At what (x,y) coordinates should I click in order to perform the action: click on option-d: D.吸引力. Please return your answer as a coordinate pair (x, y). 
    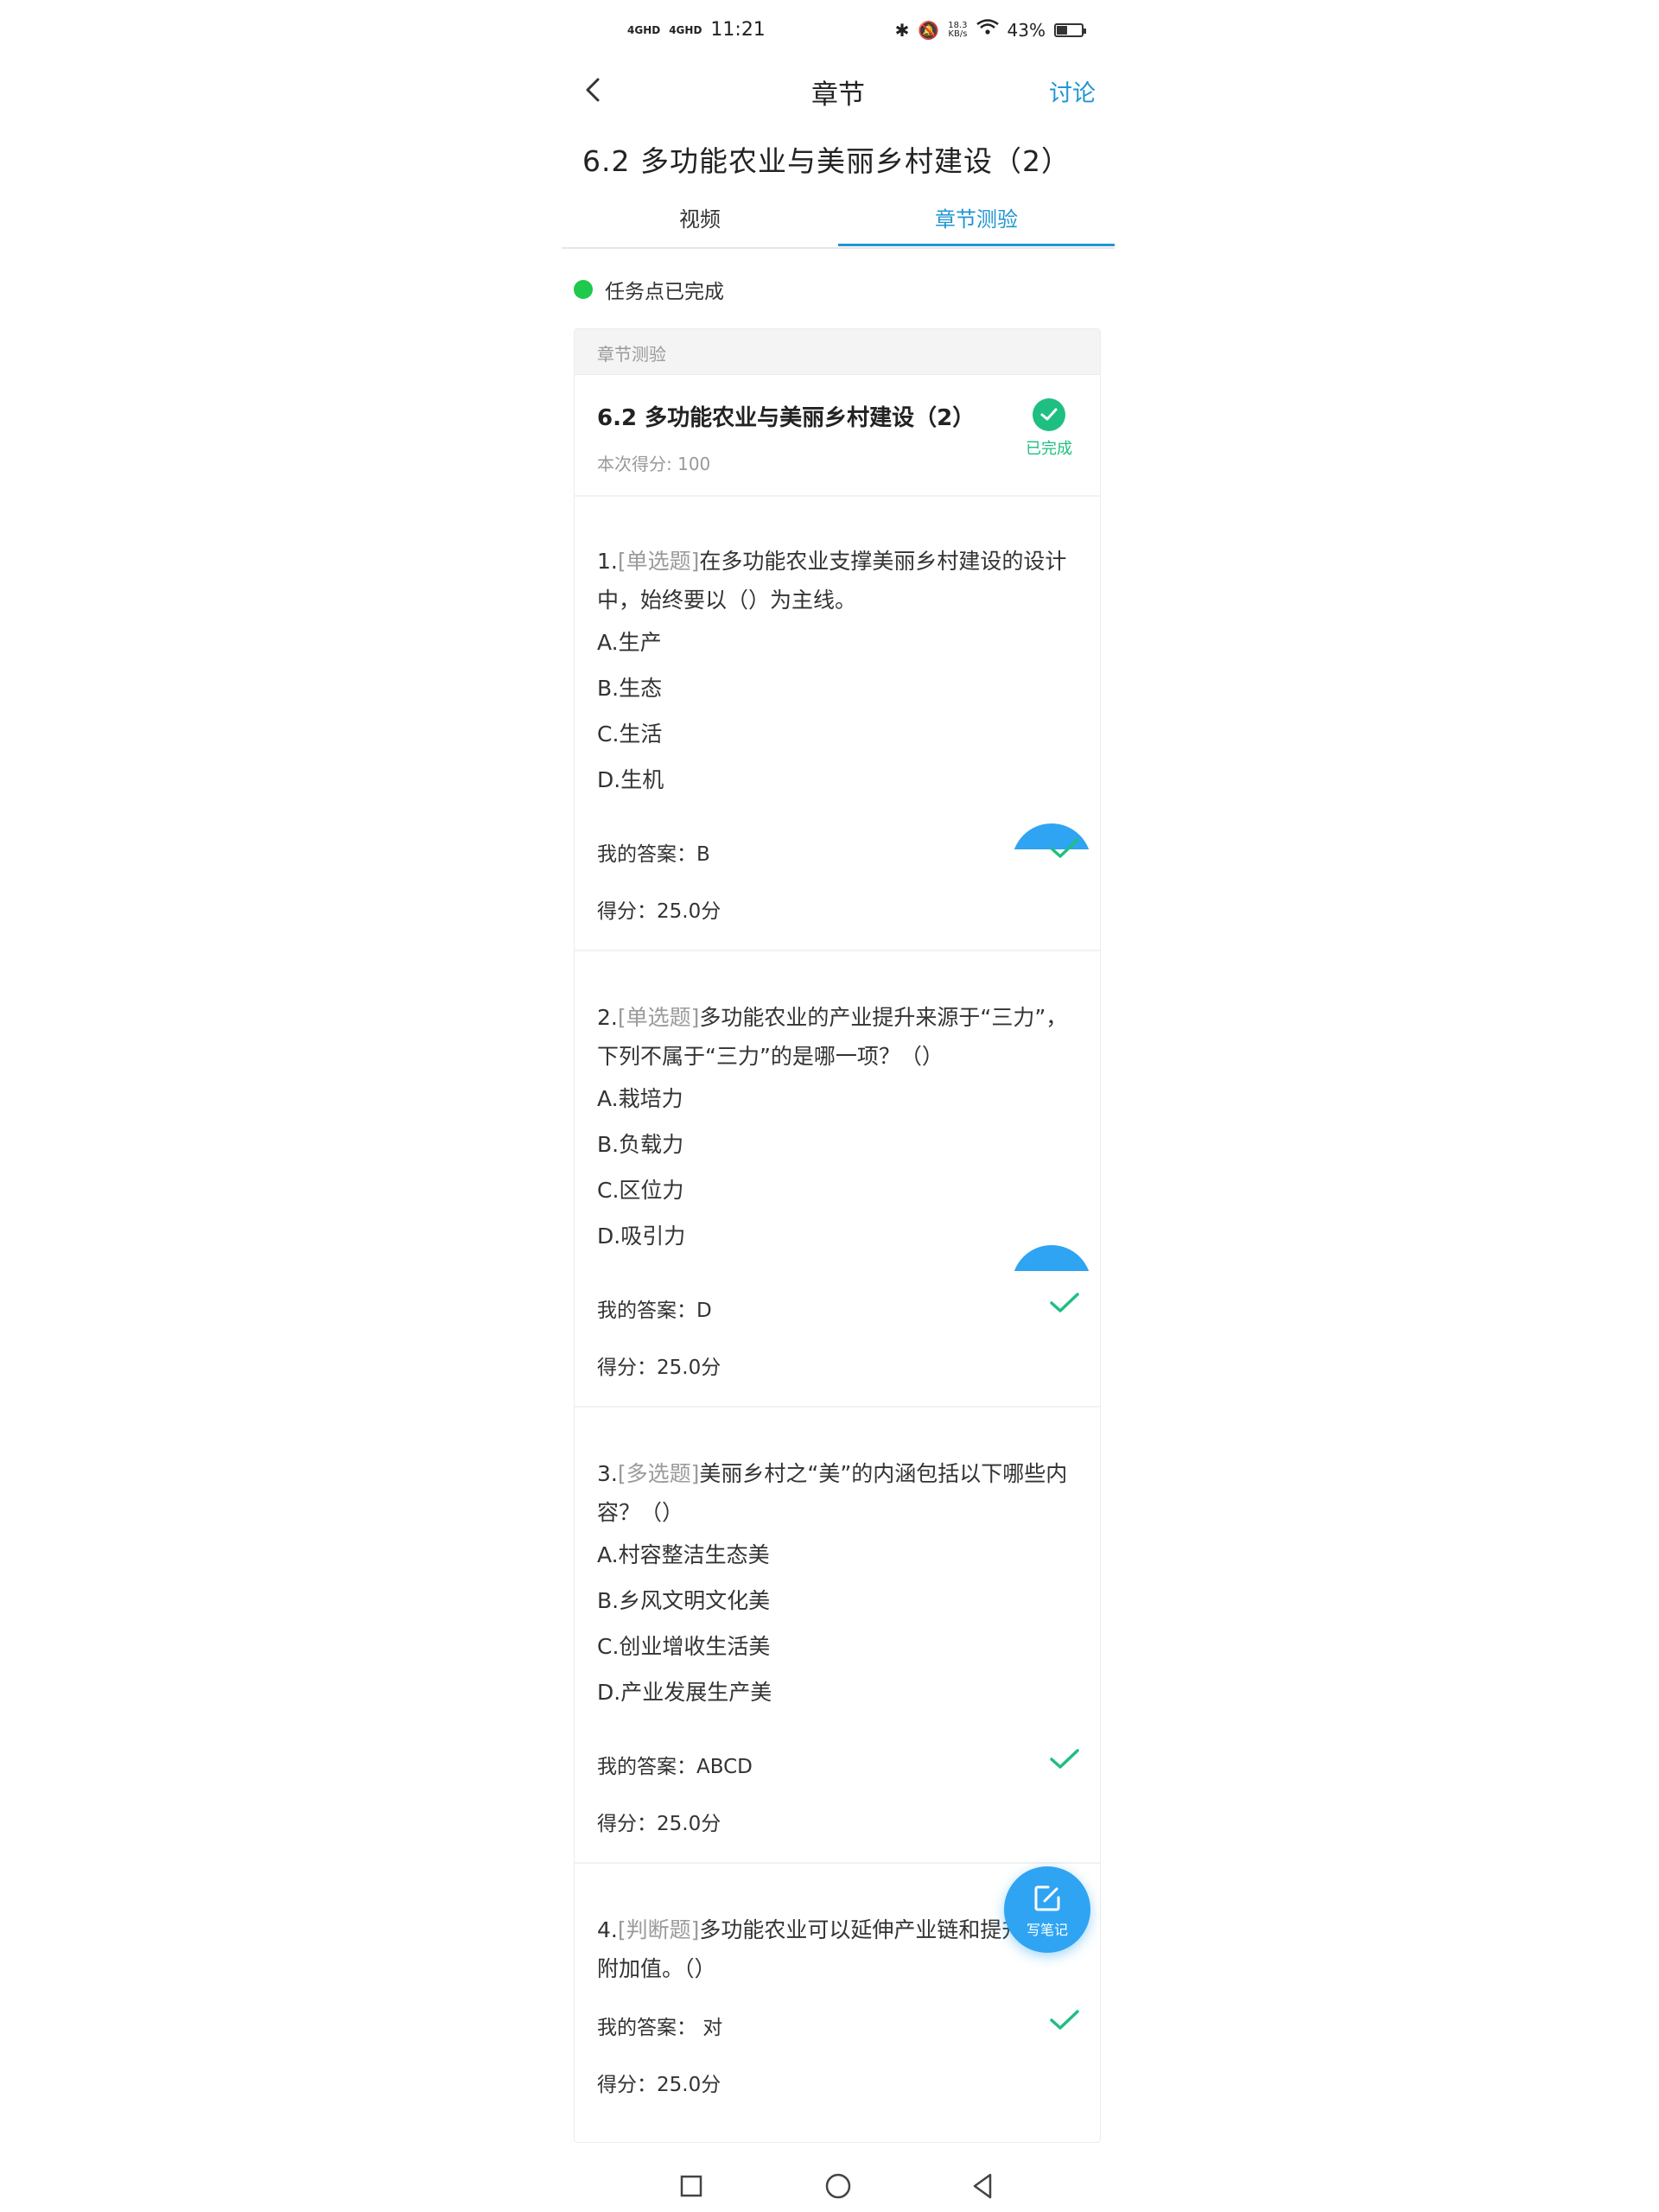
    Looking at the image, I should click on (641, 1236).